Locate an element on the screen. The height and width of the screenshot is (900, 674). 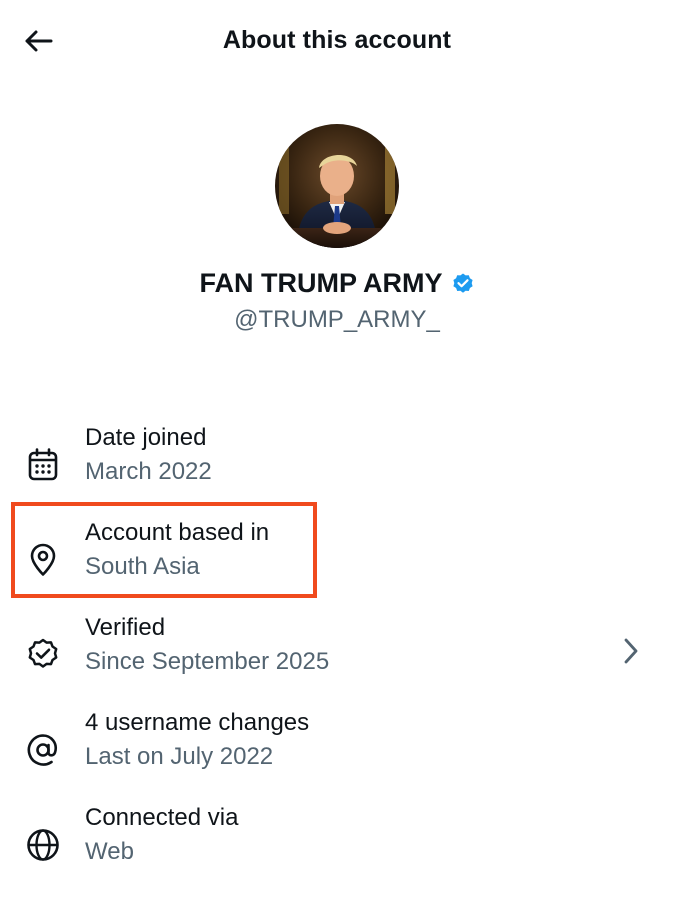
row-title: Connected via is located at coordinates (162, 817).